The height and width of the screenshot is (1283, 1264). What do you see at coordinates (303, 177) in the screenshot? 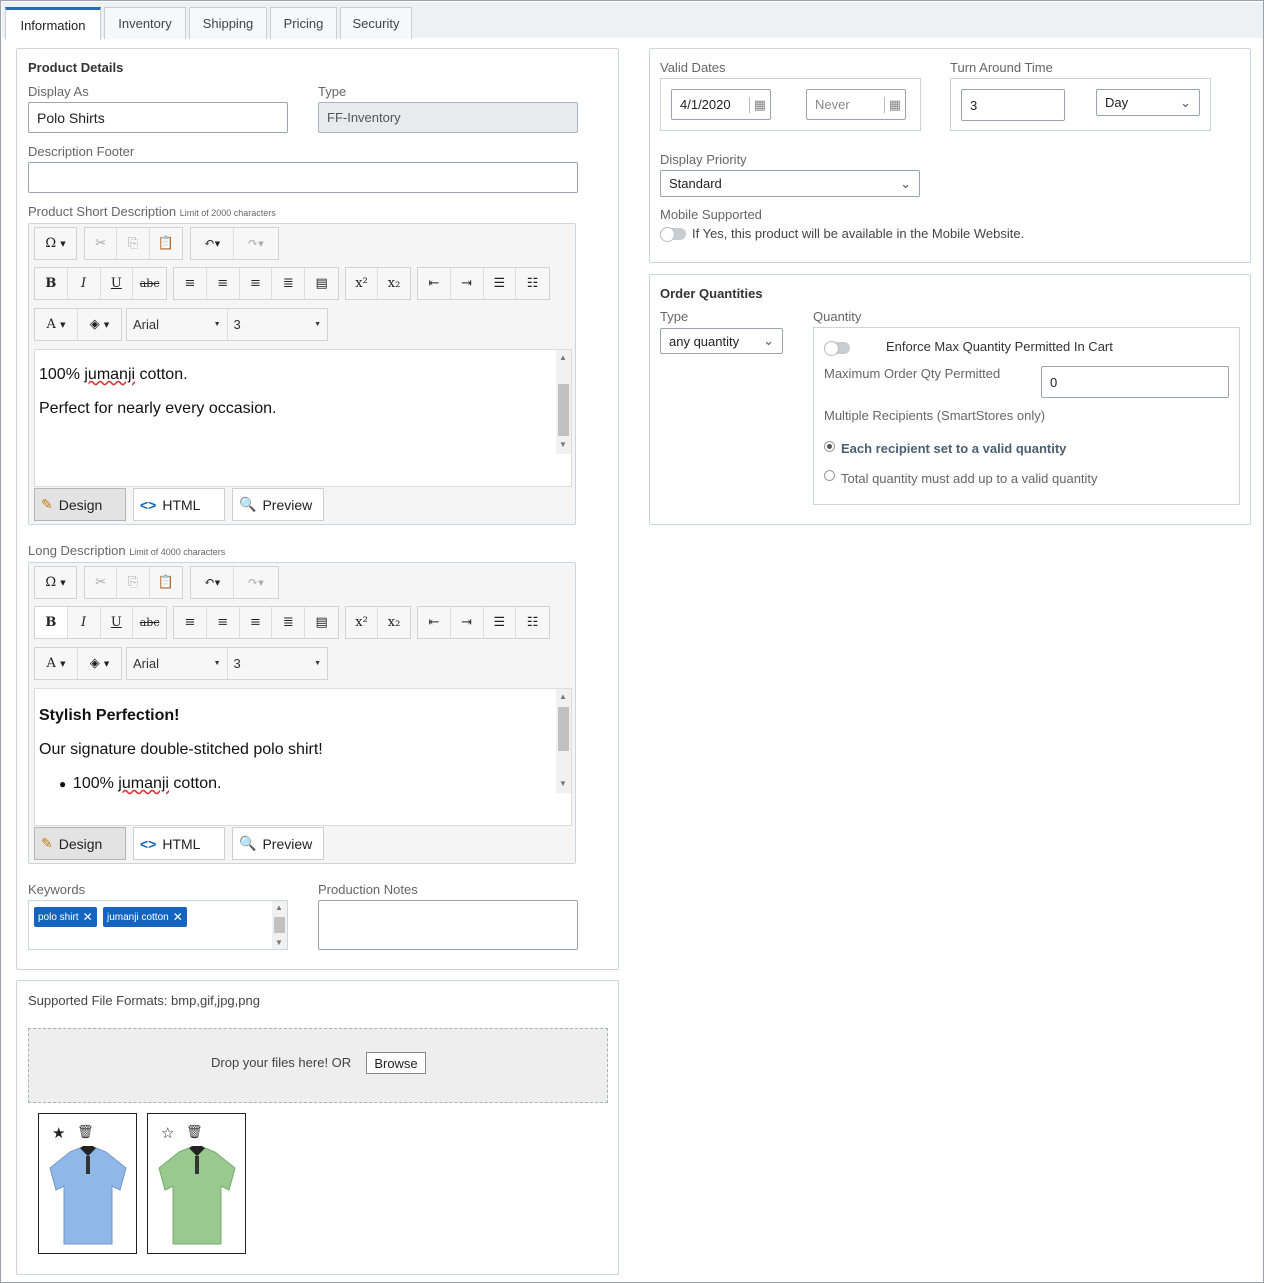
I see `description-footer-input` at bounding box center [303, 177].